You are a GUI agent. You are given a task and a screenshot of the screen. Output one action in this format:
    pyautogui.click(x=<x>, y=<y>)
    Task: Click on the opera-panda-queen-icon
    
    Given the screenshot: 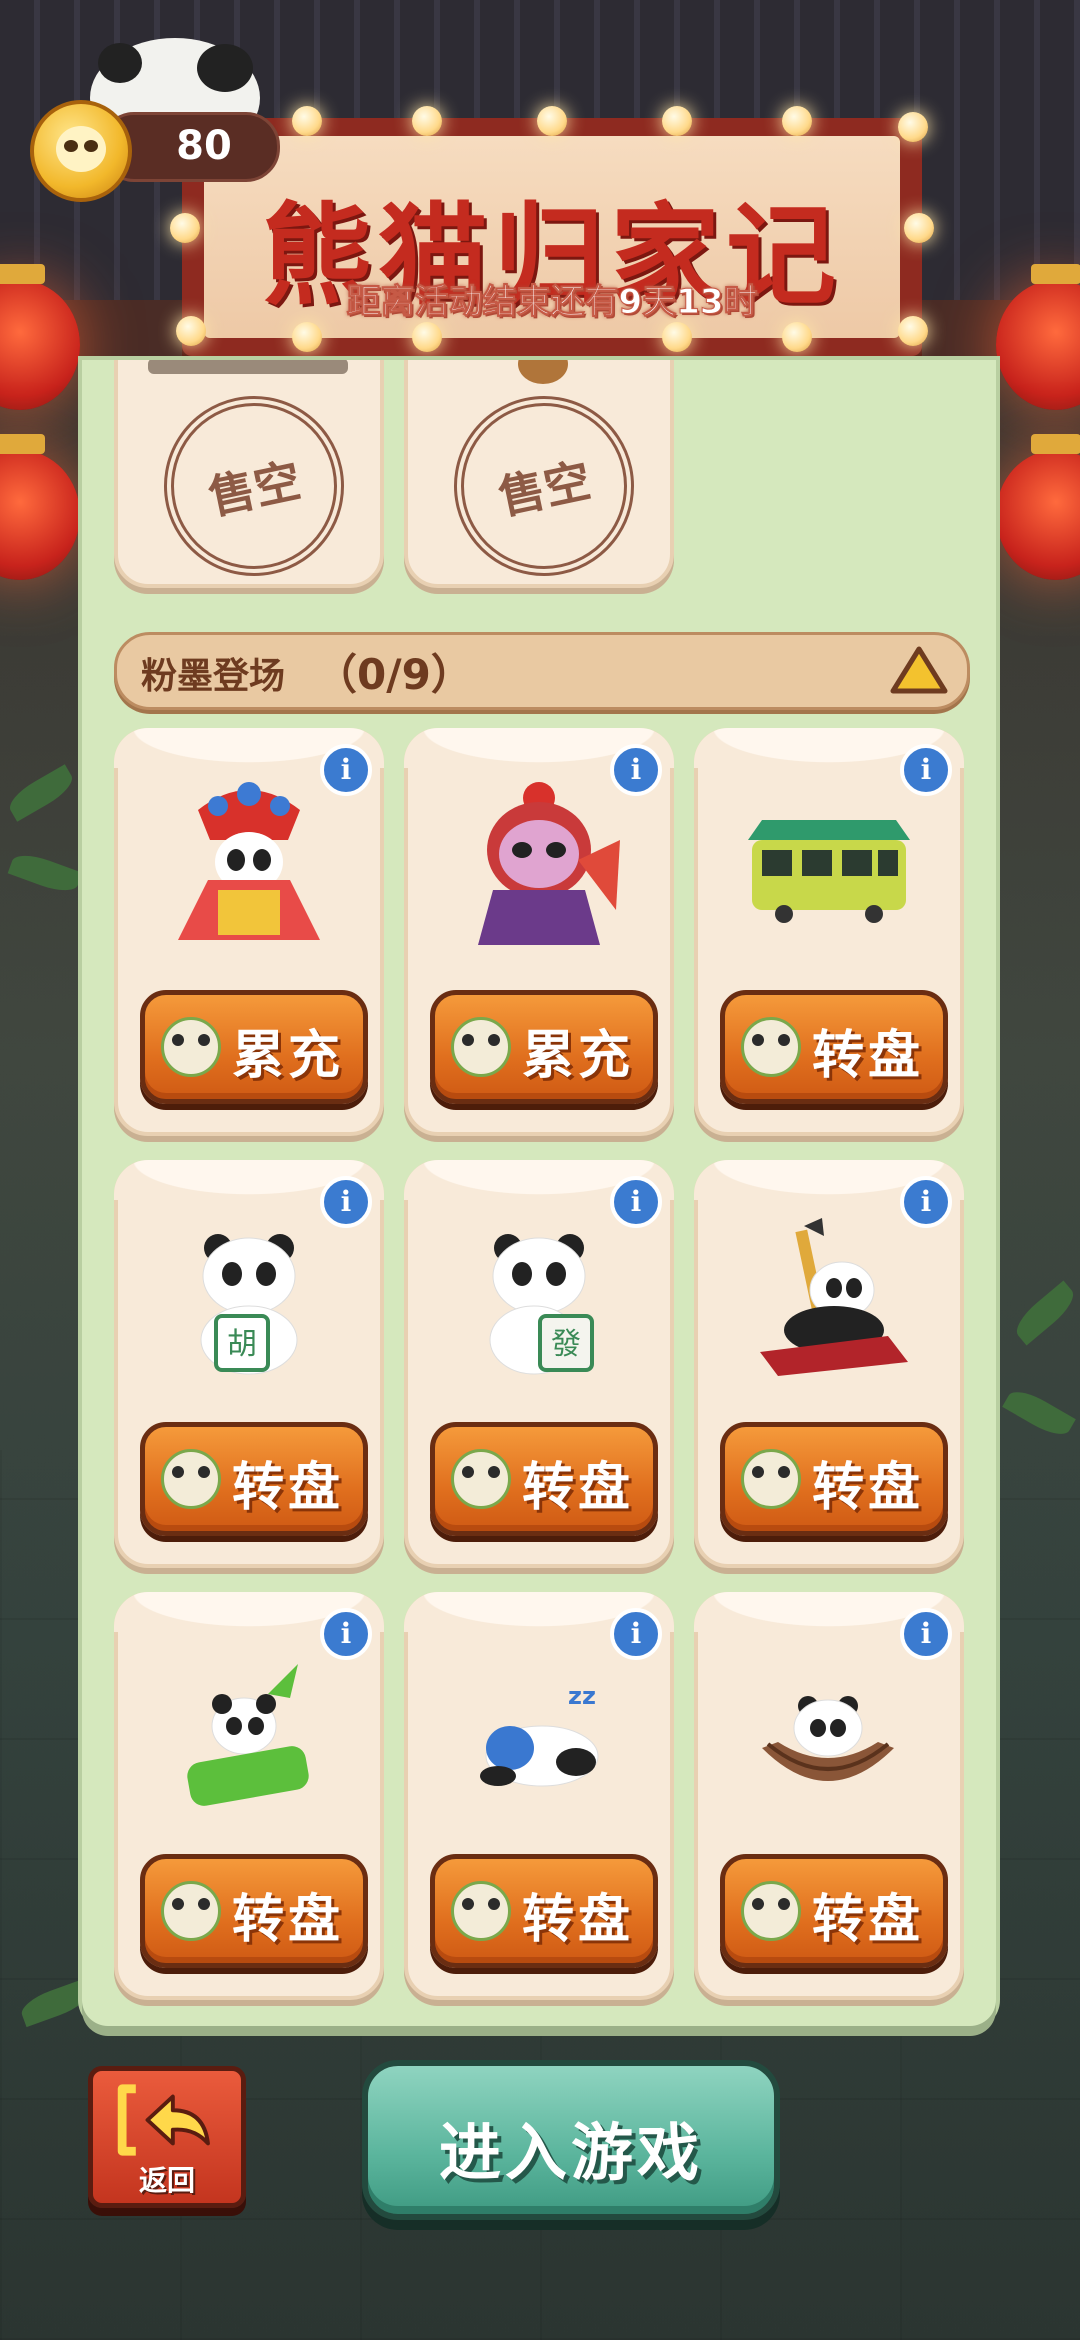 What is the action you would take?
    pyautogui.click(x=249, y=861)
    